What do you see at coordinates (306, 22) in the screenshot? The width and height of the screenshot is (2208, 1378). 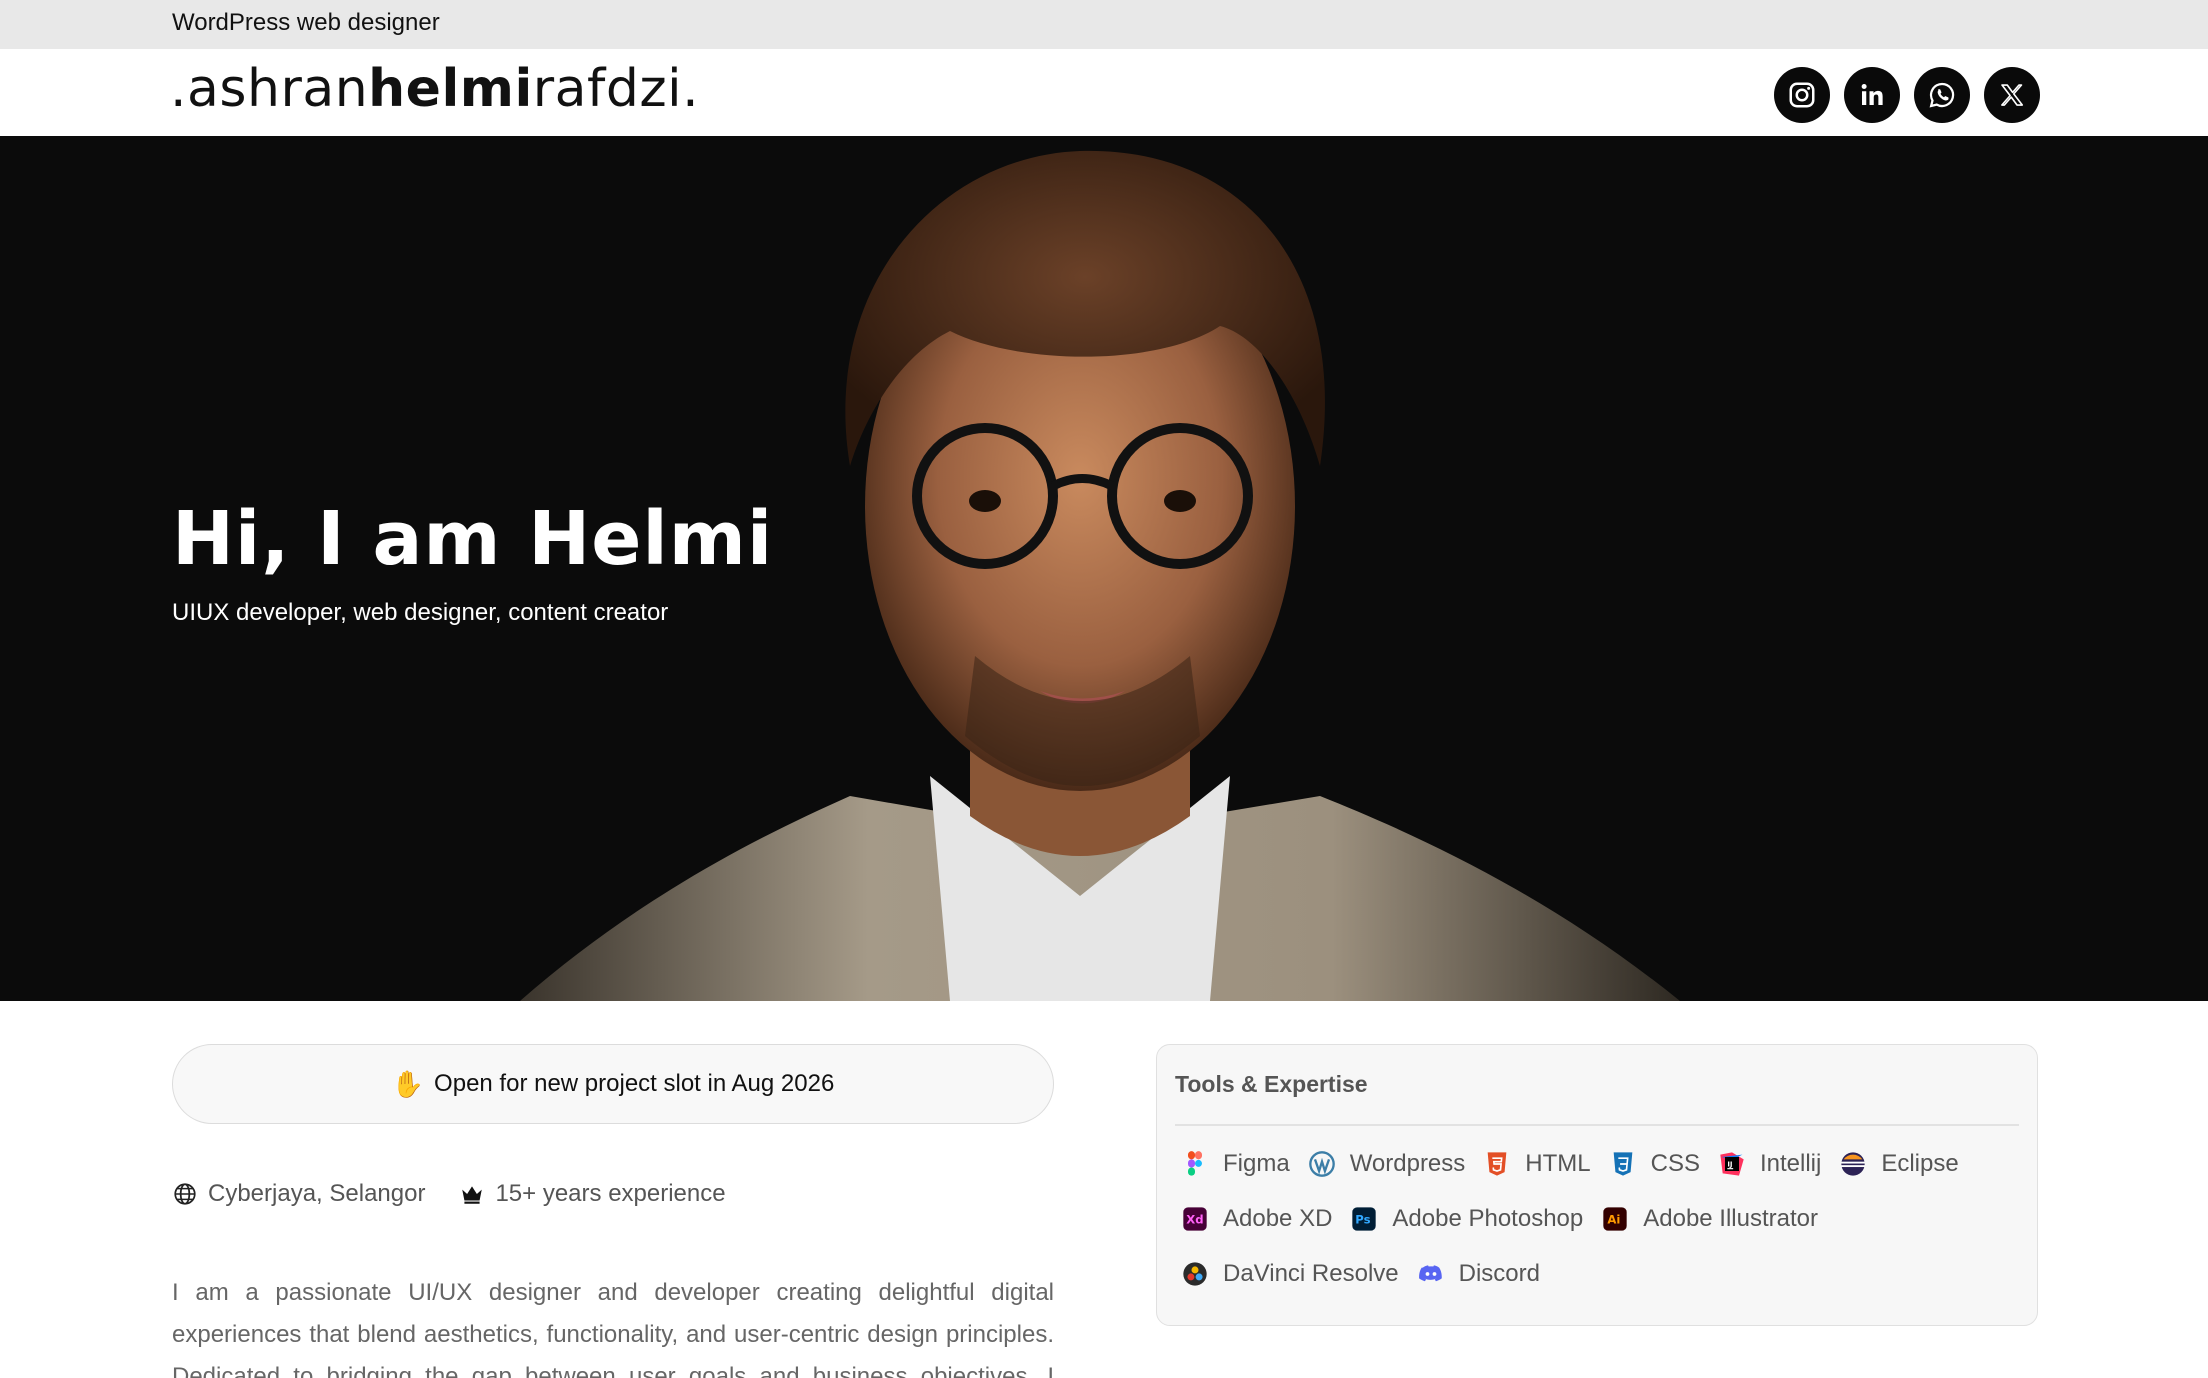 I see `tagline: WordPress web designer` at bounding box center [306, 22].